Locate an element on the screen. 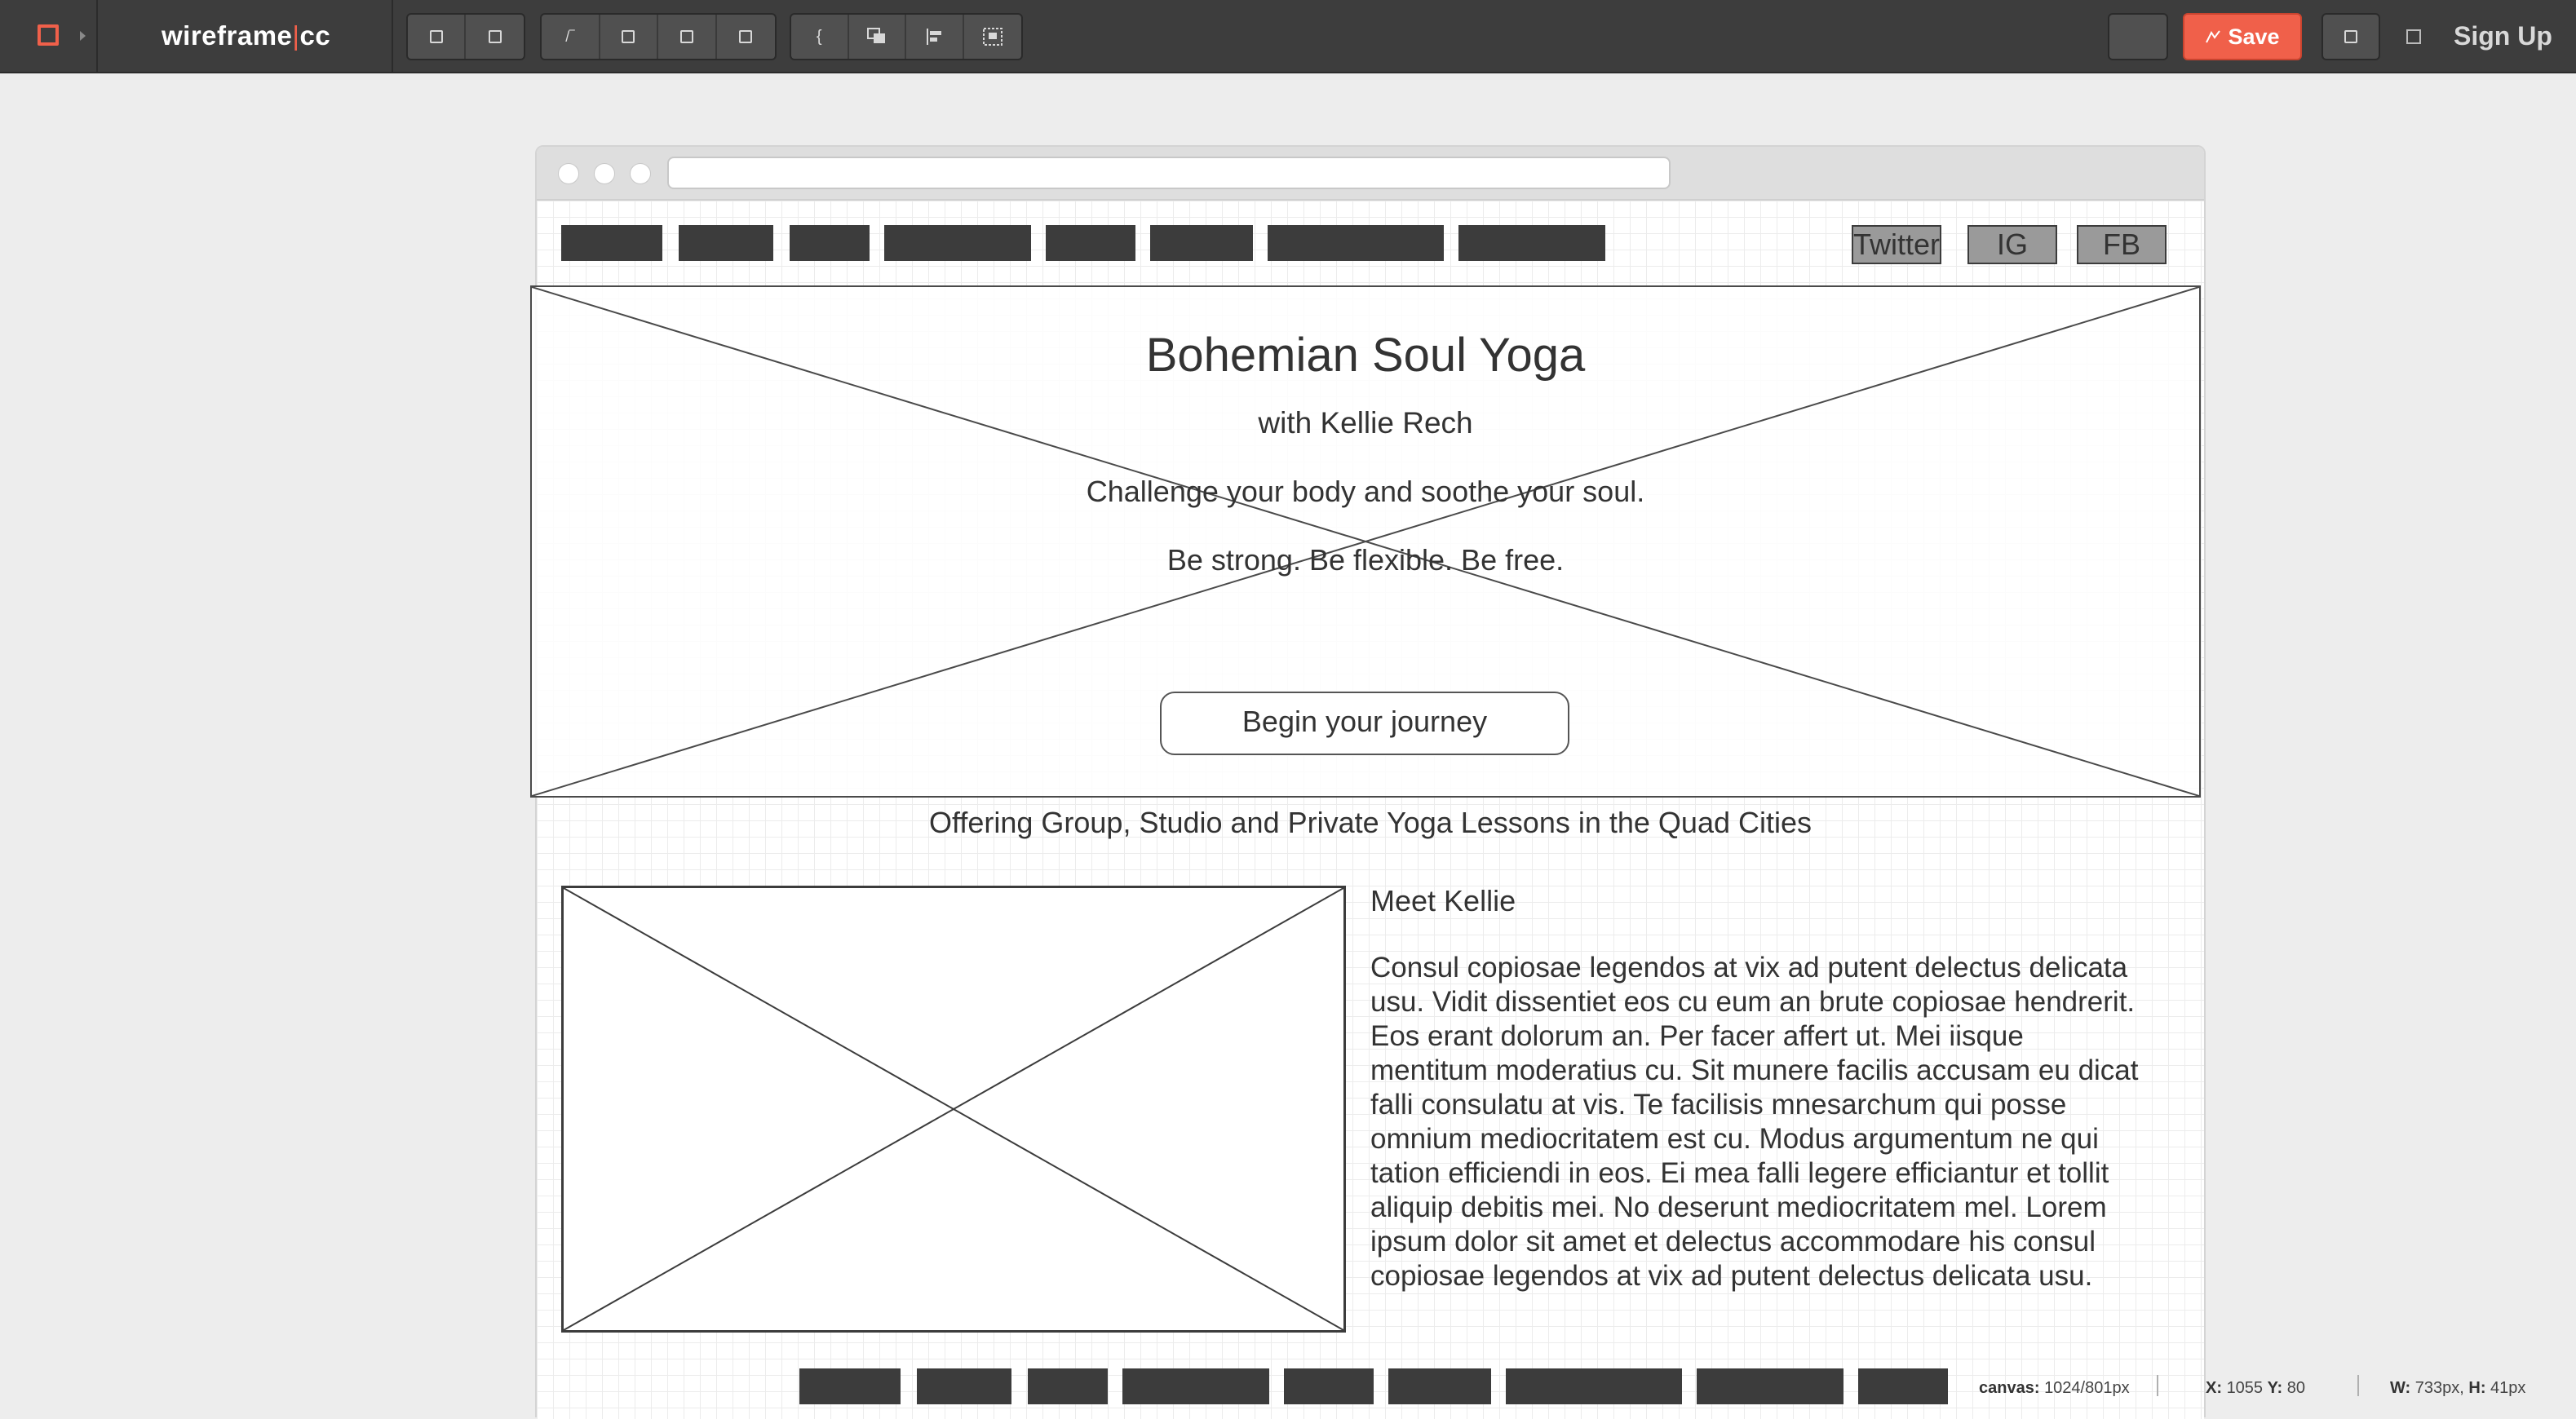  canvas-label: canvas: is located at coordinates (2009, 1388).